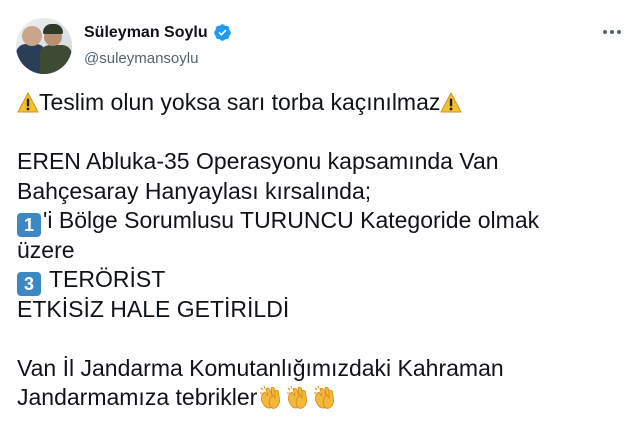  I want to click on tweet-line: Jandarmamıza tebrikler, so click(322, 398).